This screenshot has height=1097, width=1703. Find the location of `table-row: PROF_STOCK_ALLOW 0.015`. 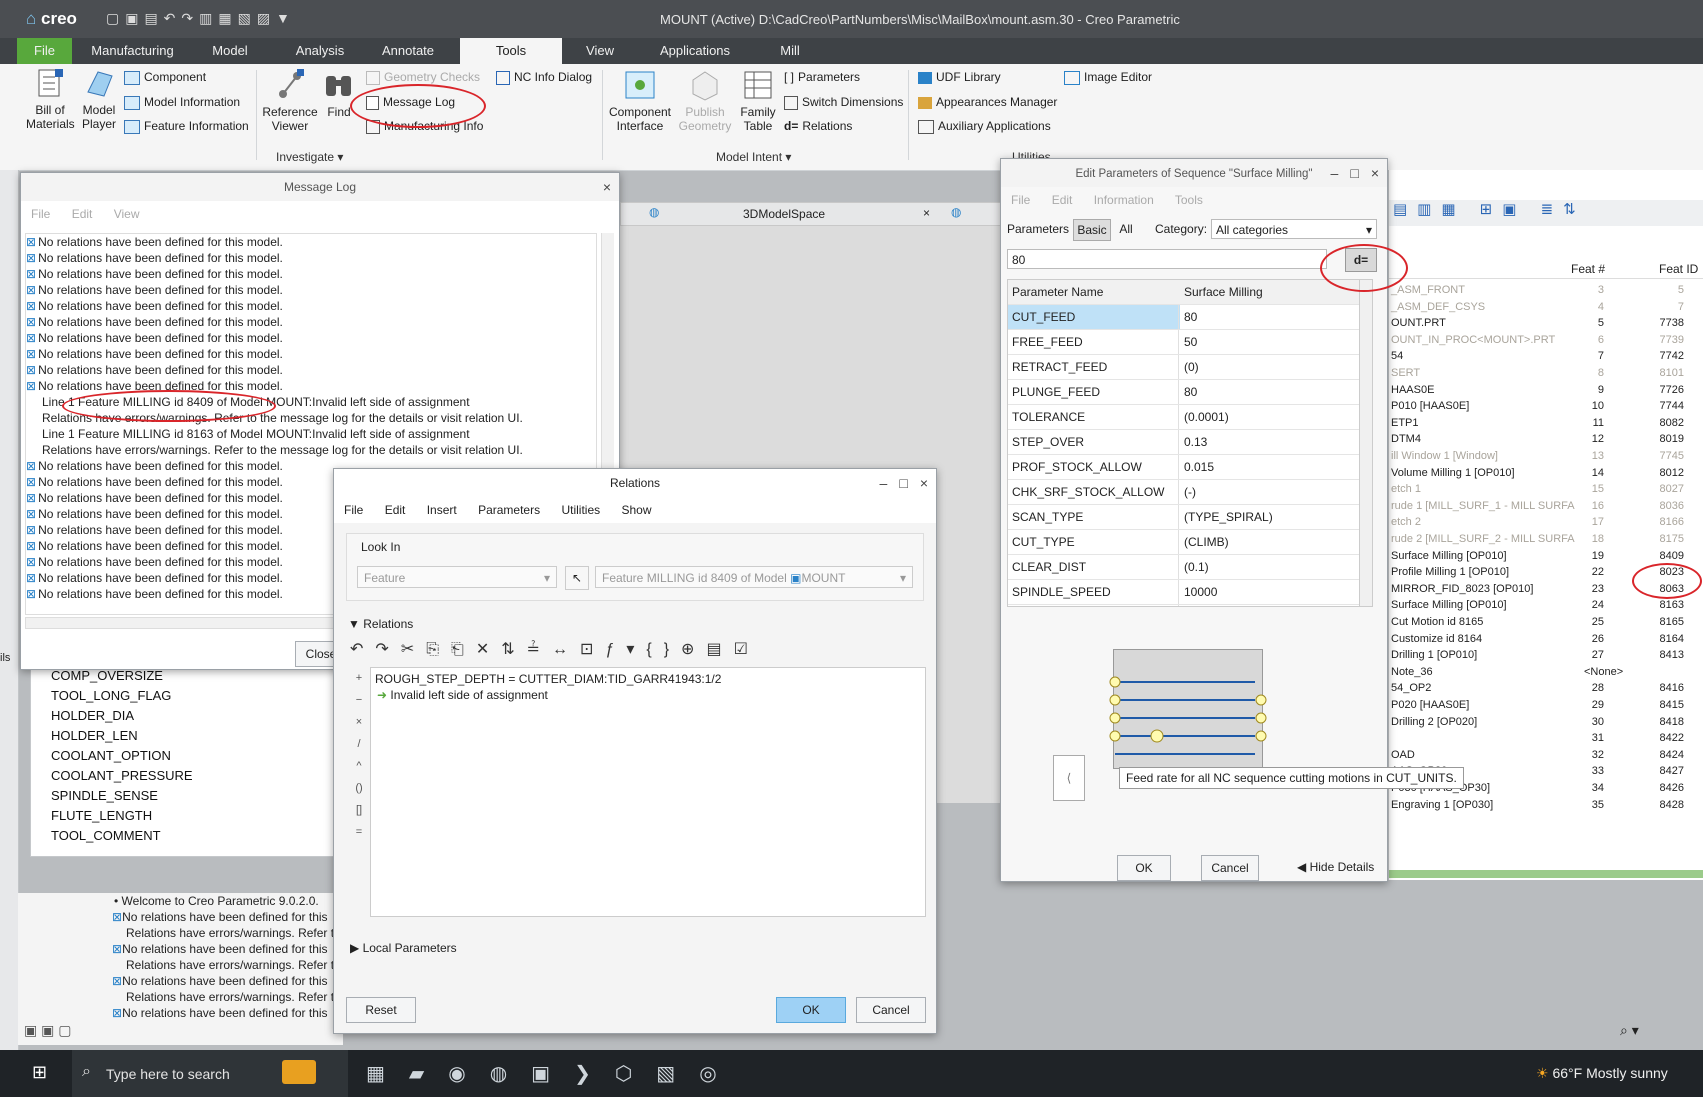

table-row: PROF_STOCK_ALLOW 0.015 is located at coordinates (1184, 467).